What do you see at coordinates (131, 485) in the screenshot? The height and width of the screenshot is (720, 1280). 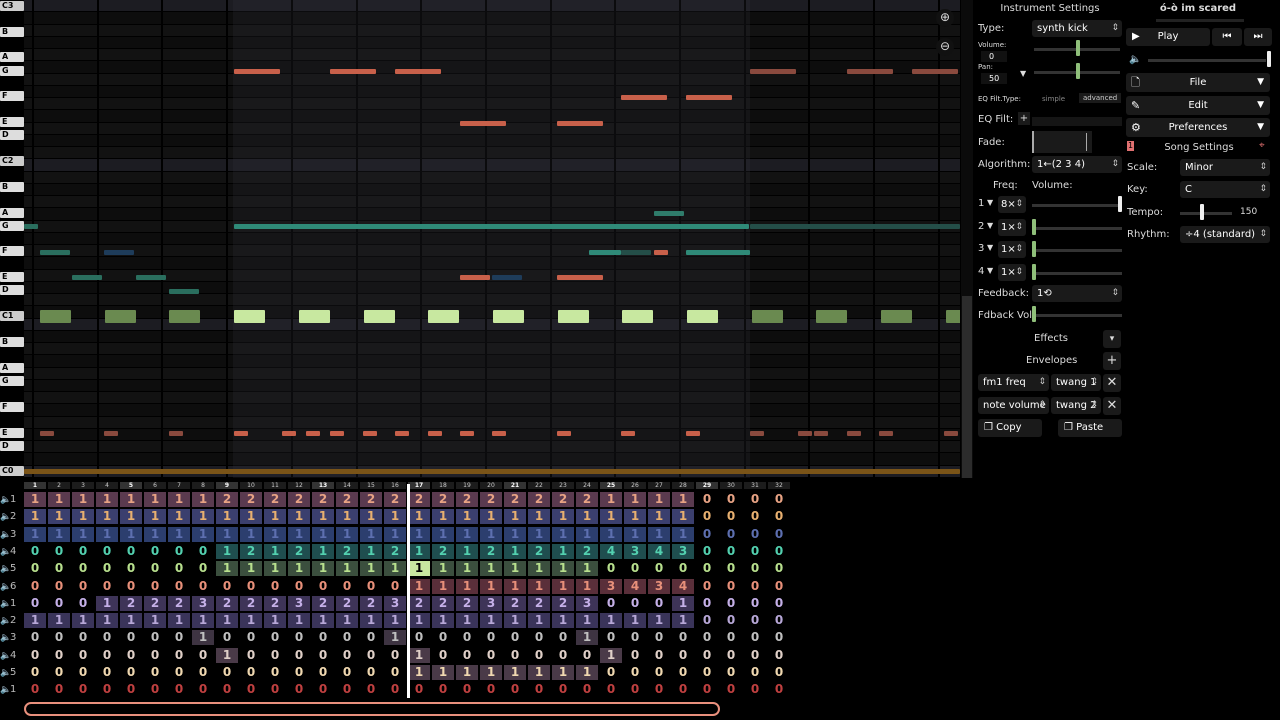 I see `bar-number: 5` at bounding box center [131, 485].